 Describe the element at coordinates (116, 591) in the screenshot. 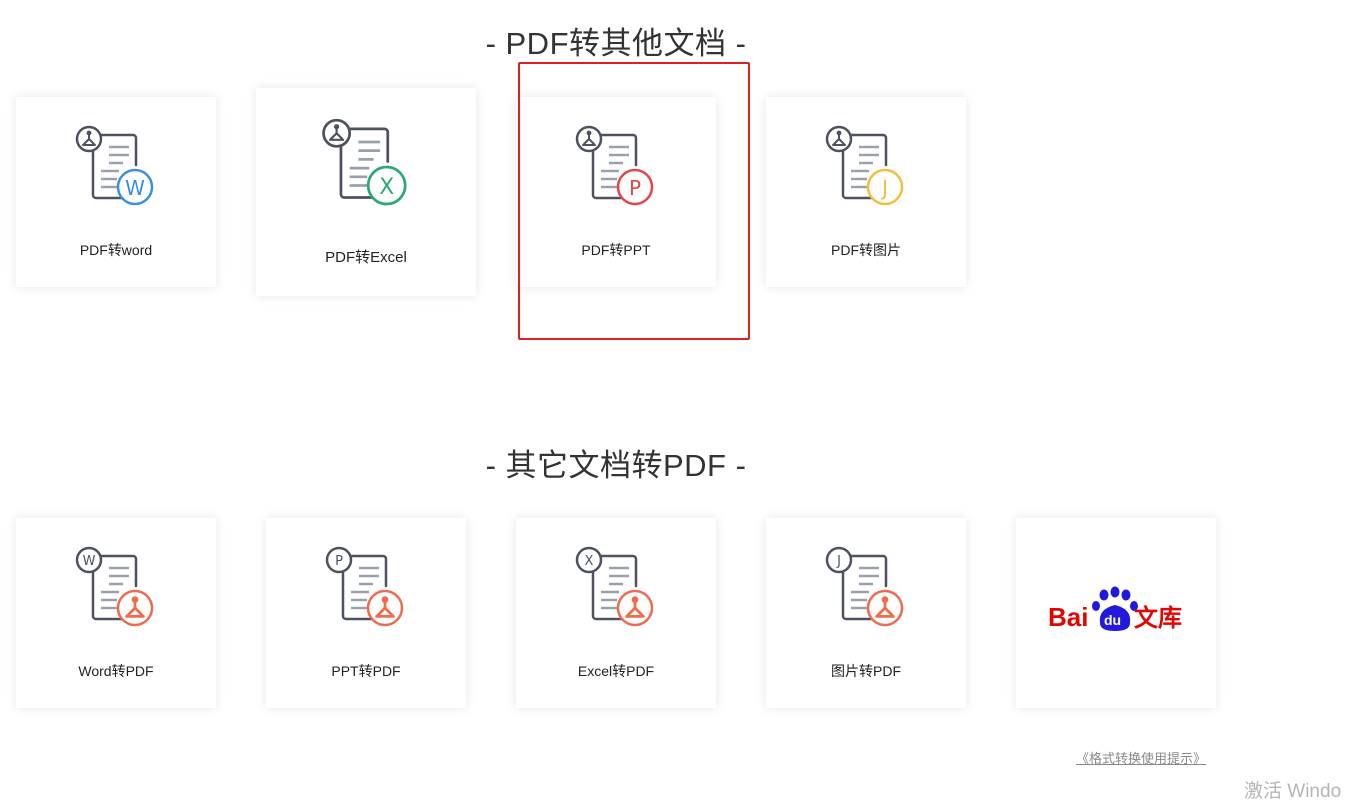

I see `word-to-pdf-icon: W` at that location.